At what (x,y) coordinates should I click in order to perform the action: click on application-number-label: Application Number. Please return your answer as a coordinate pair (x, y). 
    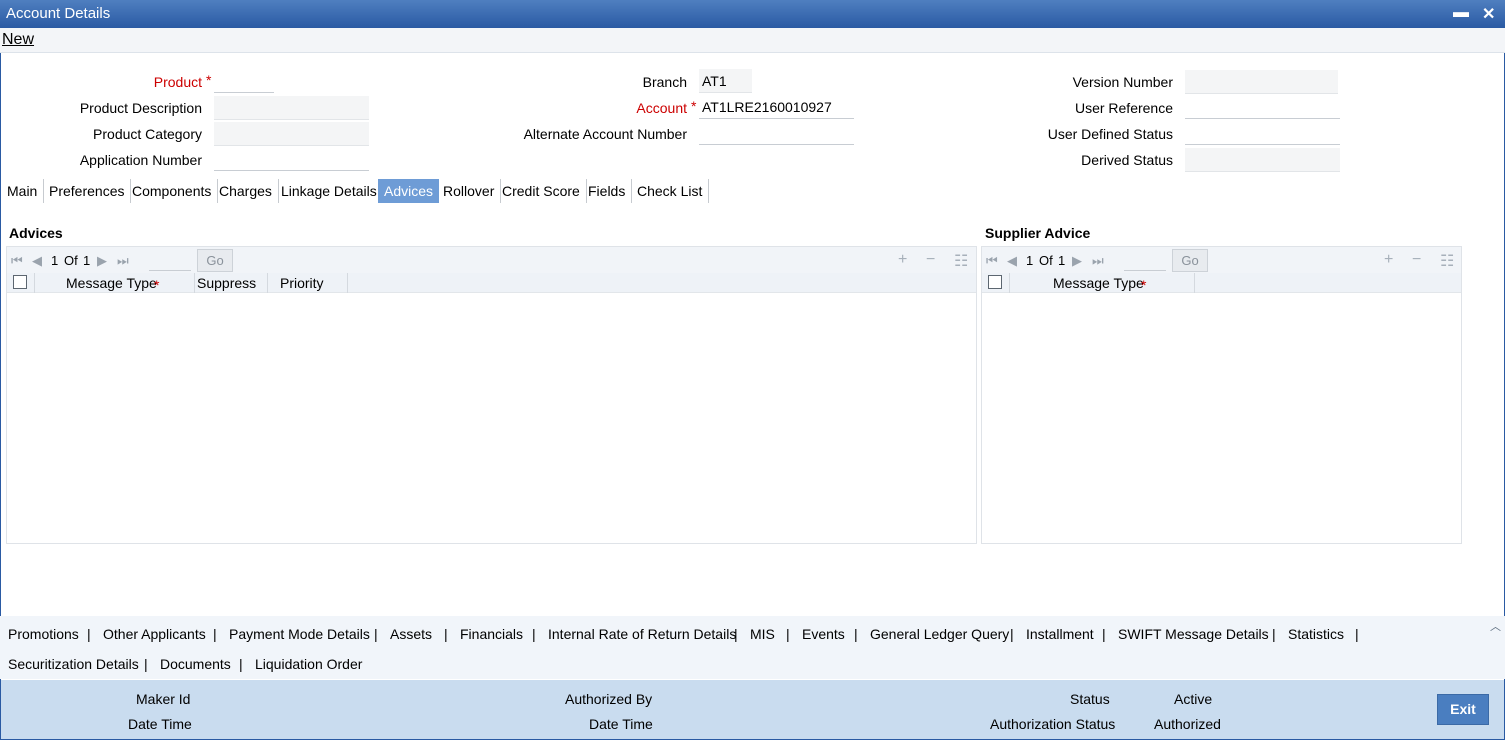
    Looking at the image, I should click on (140, 160).